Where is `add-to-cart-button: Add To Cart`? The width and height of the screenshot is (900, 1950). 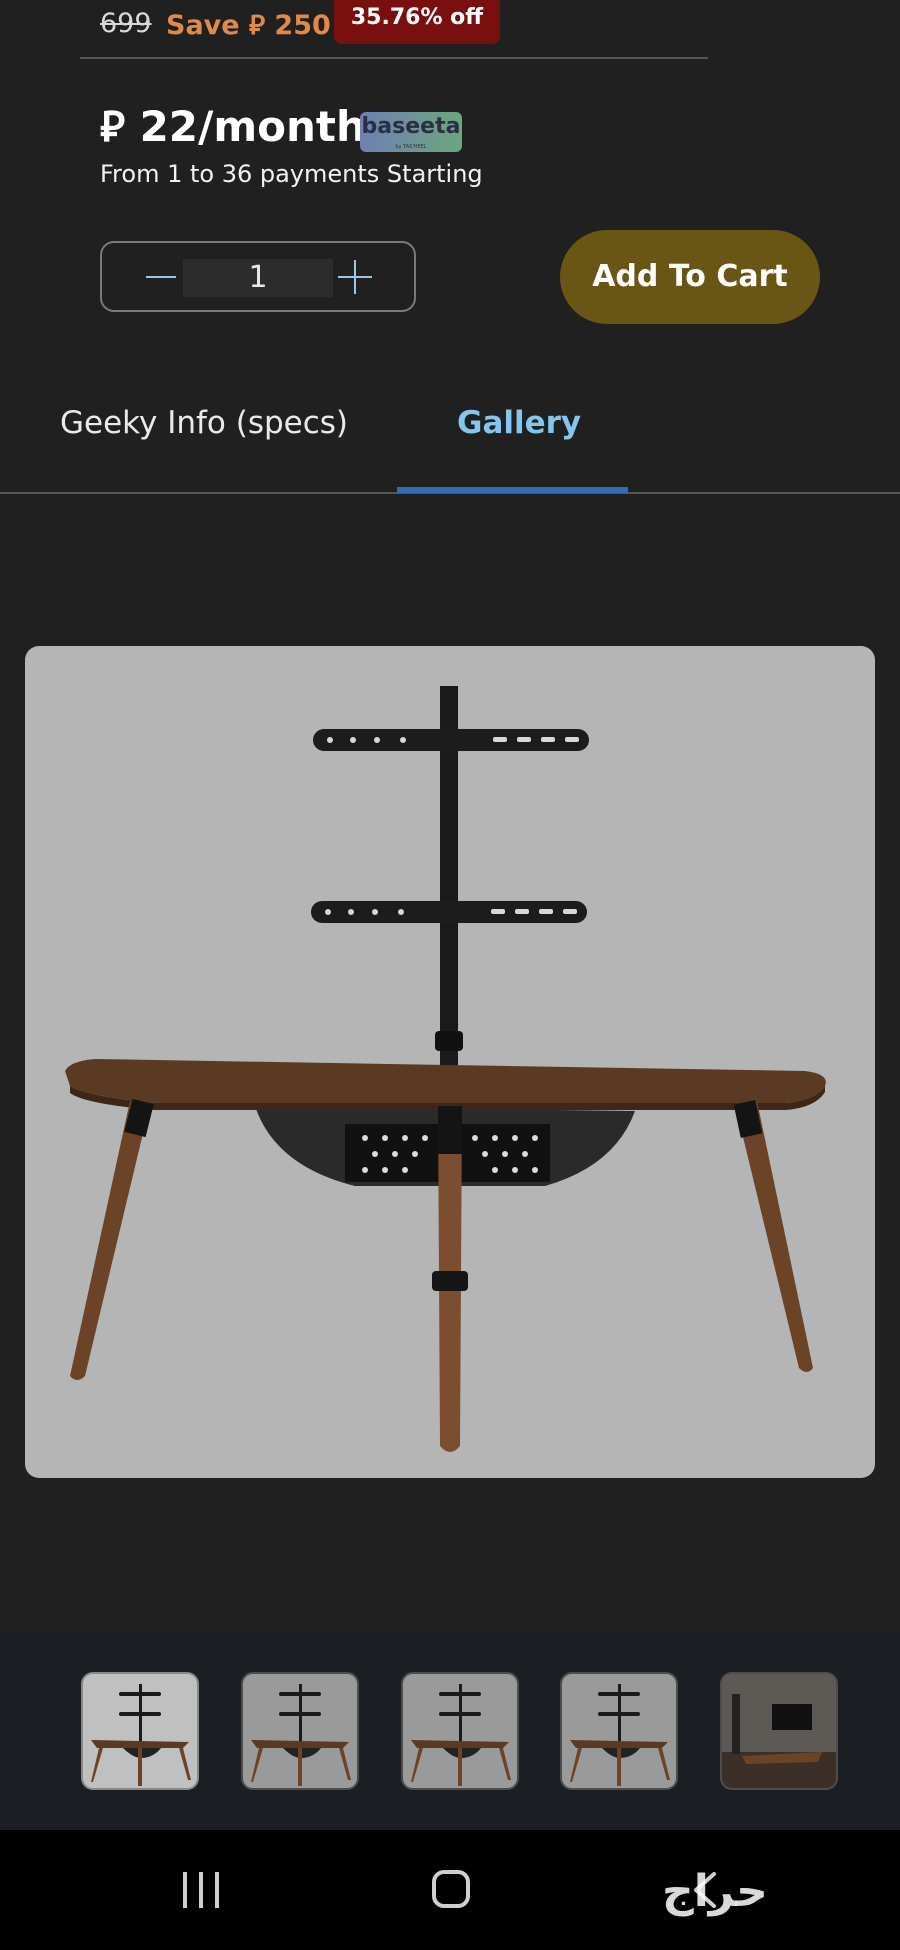 add-to-cart-button: Add To Cart is located at coordinates (690, 277).